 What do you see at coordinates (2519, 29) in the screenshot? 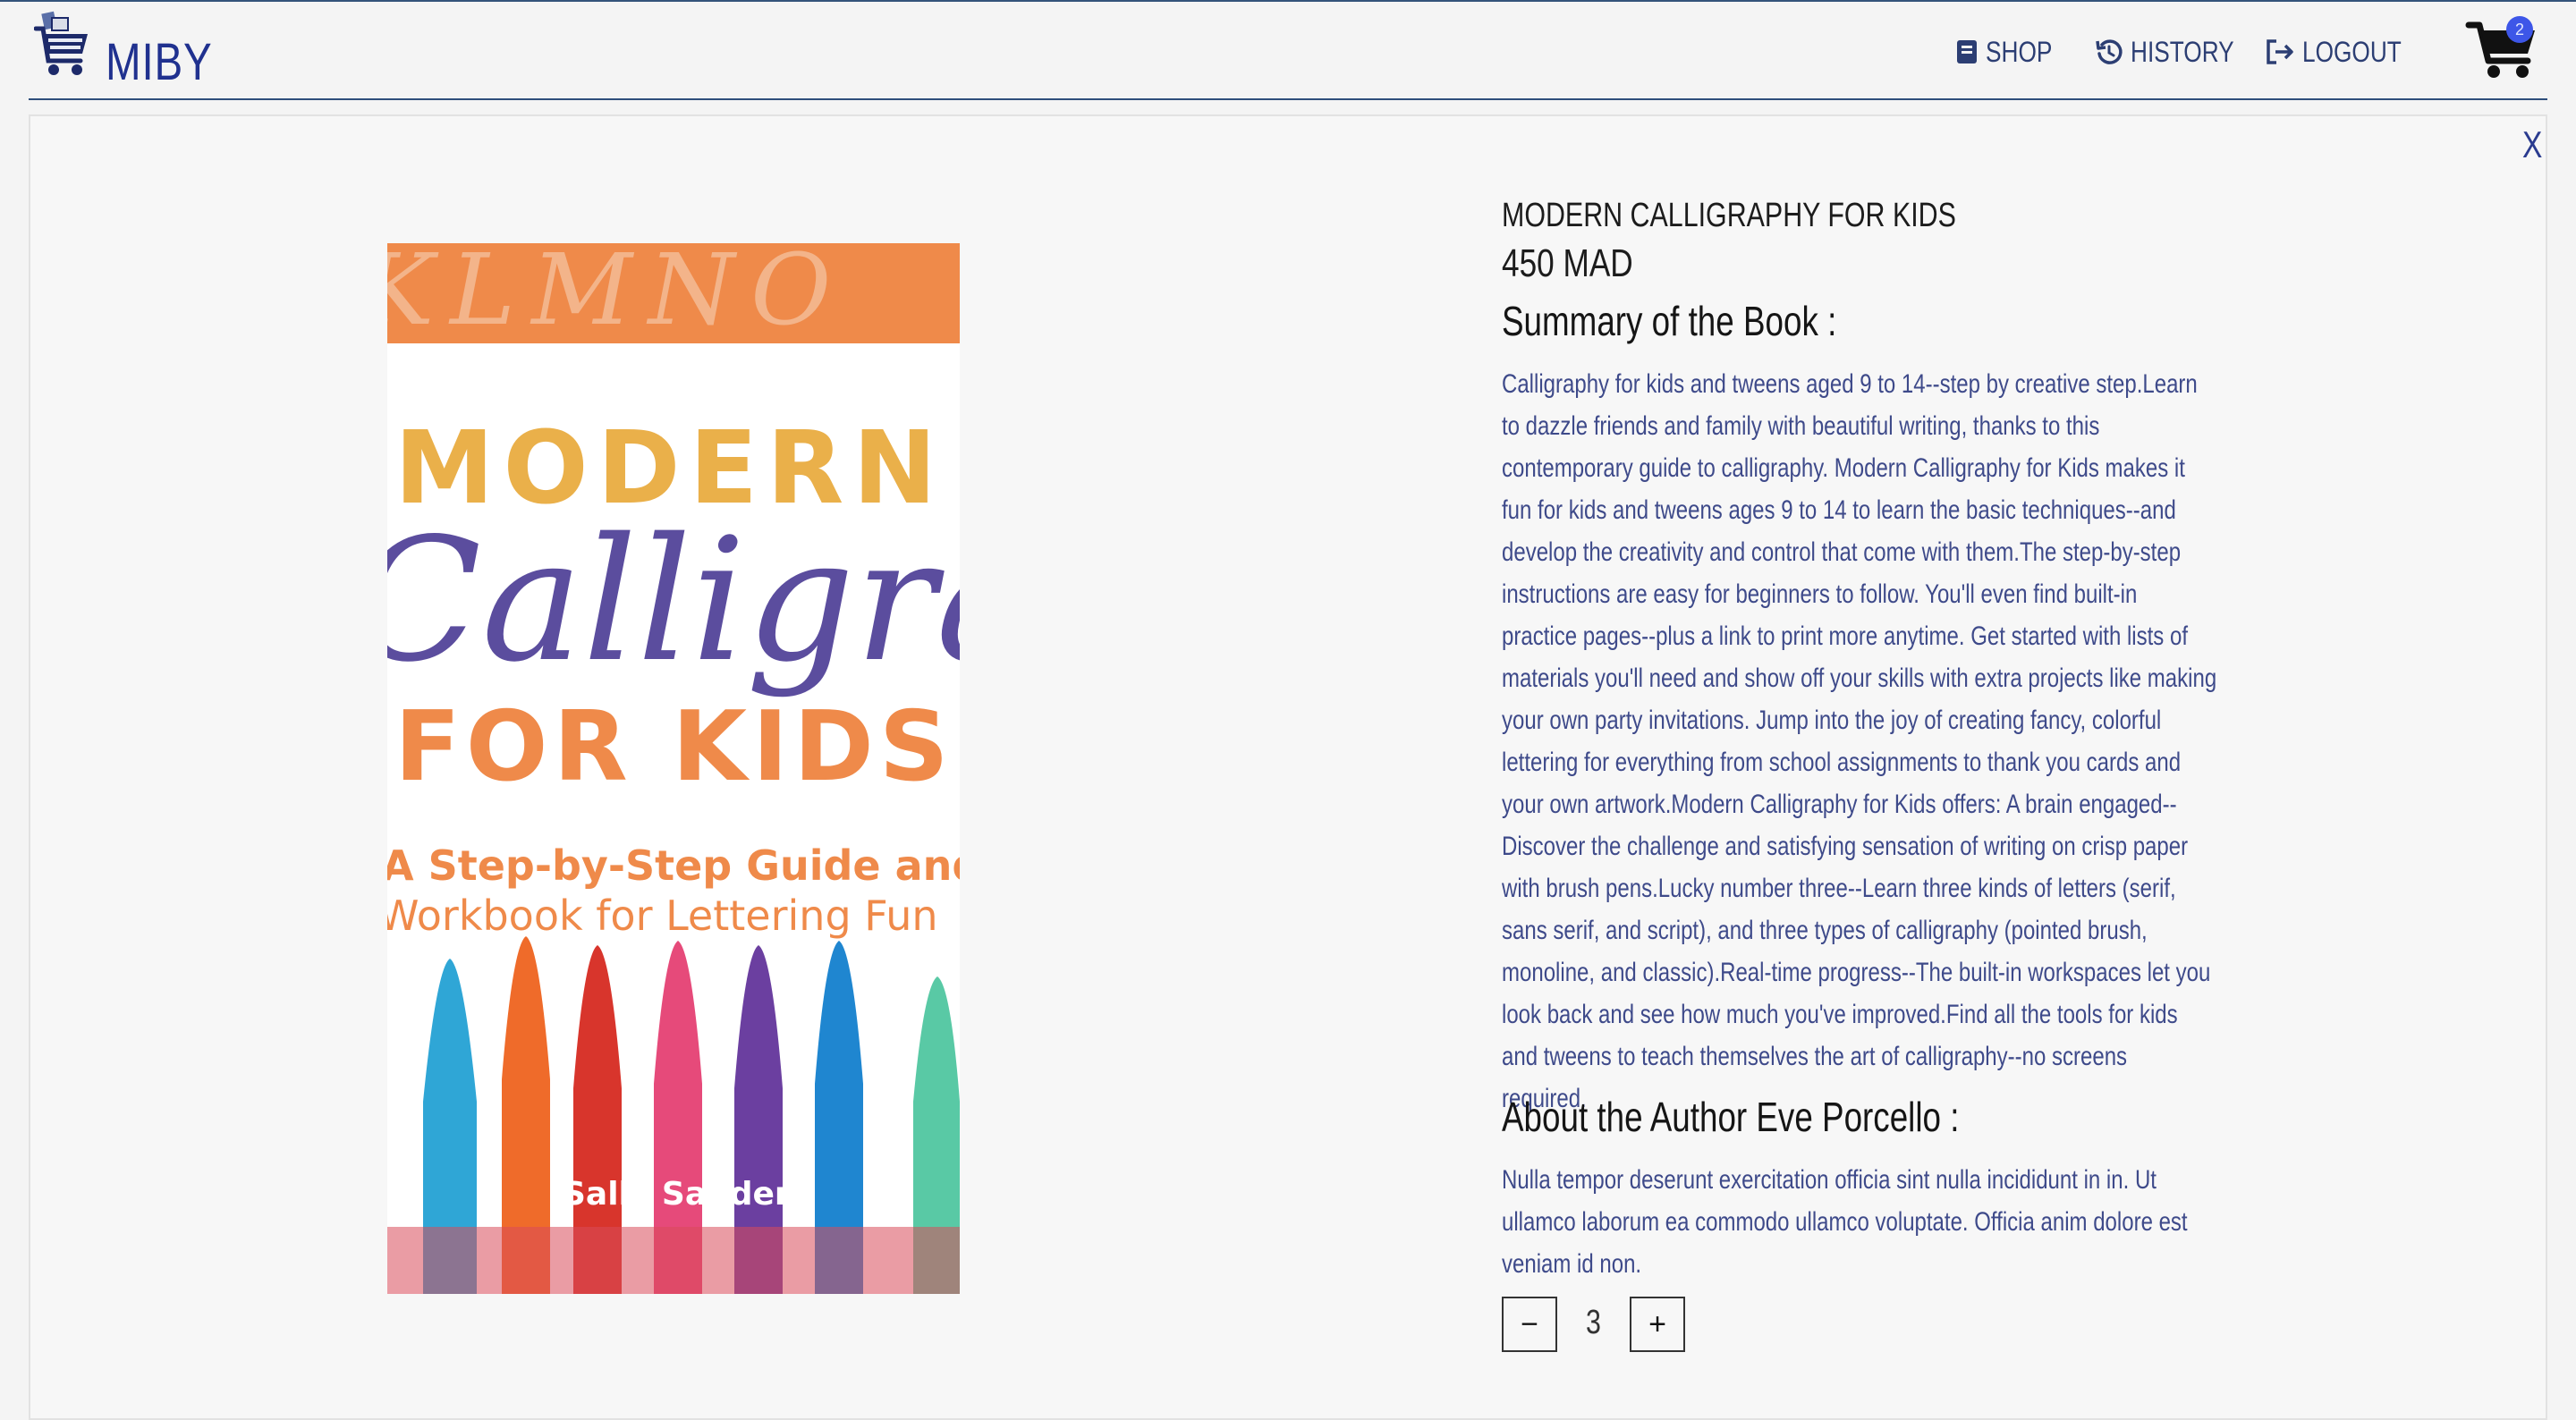
I see `cart-count-badge: 2` at bounding box center [2519, 29].